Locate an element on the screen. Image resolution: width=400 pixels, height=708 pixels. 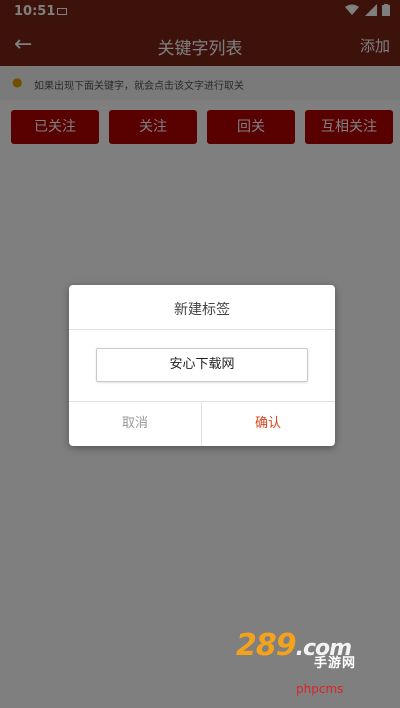
watermark-logo: 289.com 手游网 phpcms is located at coordinates (306, 662).